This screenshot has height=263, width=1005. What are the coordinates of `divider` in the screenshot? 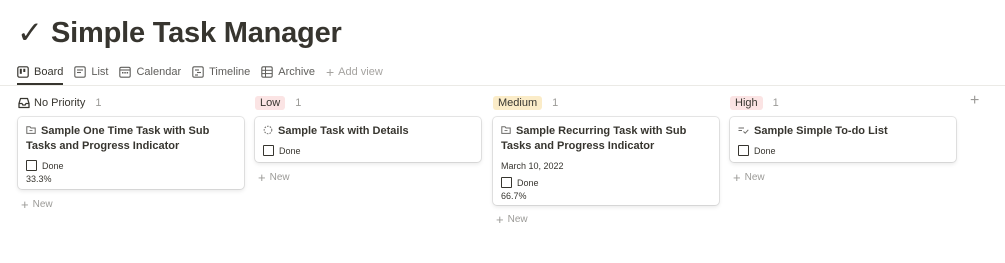 It's located at (502, 85).